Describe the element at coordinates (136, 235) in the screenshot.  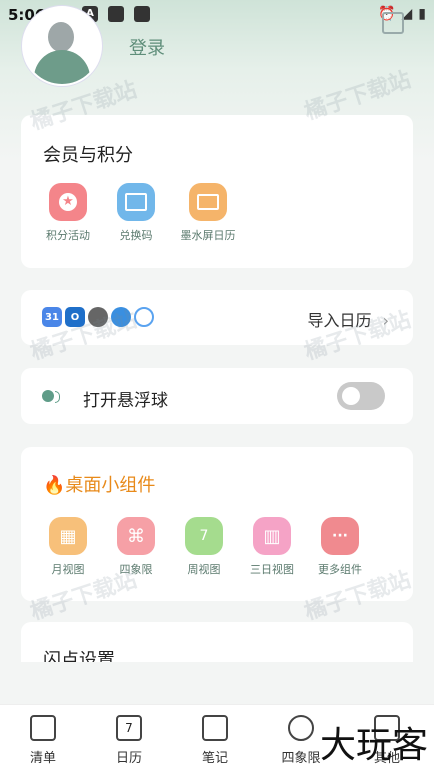
I see `redeem-code-label: 兑换码` at that location.